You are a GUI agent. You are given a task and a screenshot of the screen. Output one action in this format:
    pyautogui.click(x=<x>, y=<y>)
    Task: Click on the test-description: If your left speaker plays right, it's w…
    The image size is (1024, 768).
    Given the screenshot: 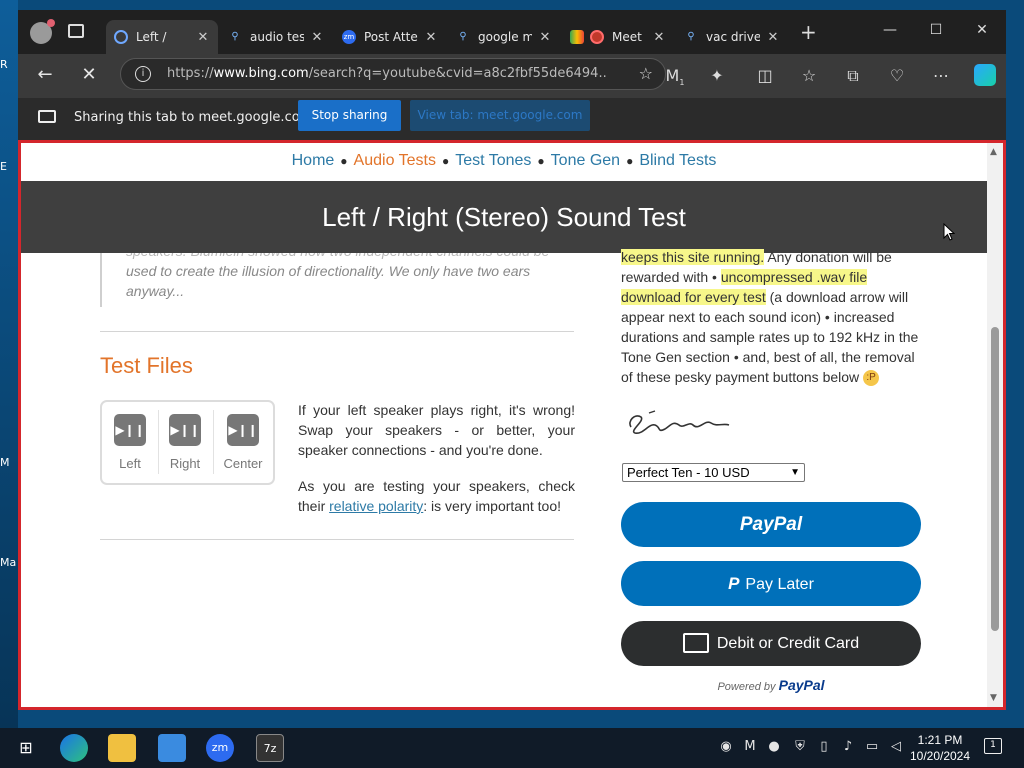 What is the action you would take?
    pyautogui.click(x=436, y=458)
    